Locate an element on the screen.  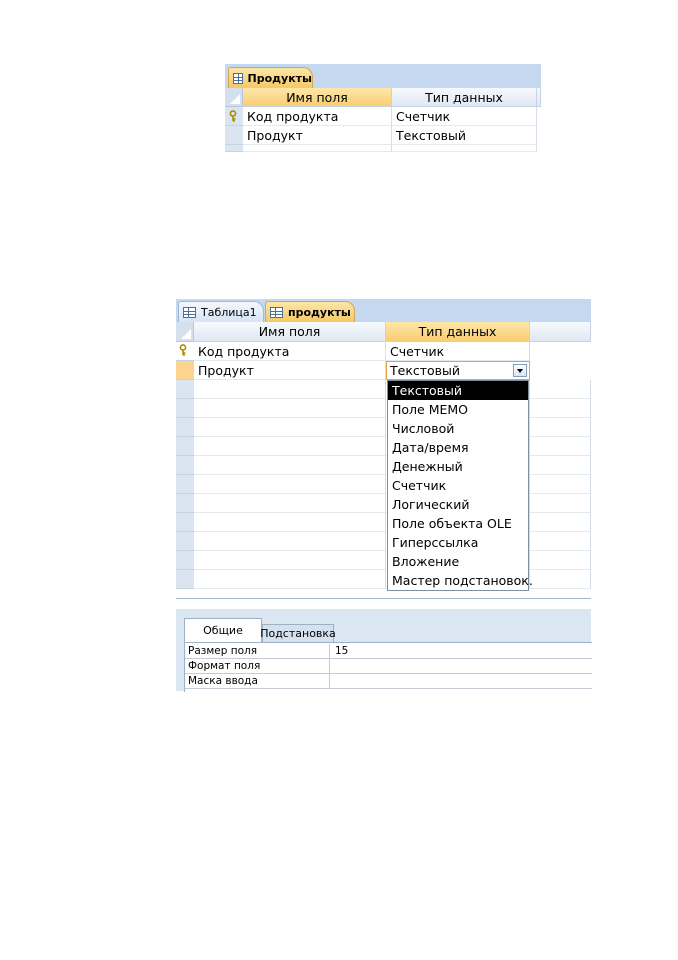
tab-label: Таблица1 is located at coordinates (229, 312).